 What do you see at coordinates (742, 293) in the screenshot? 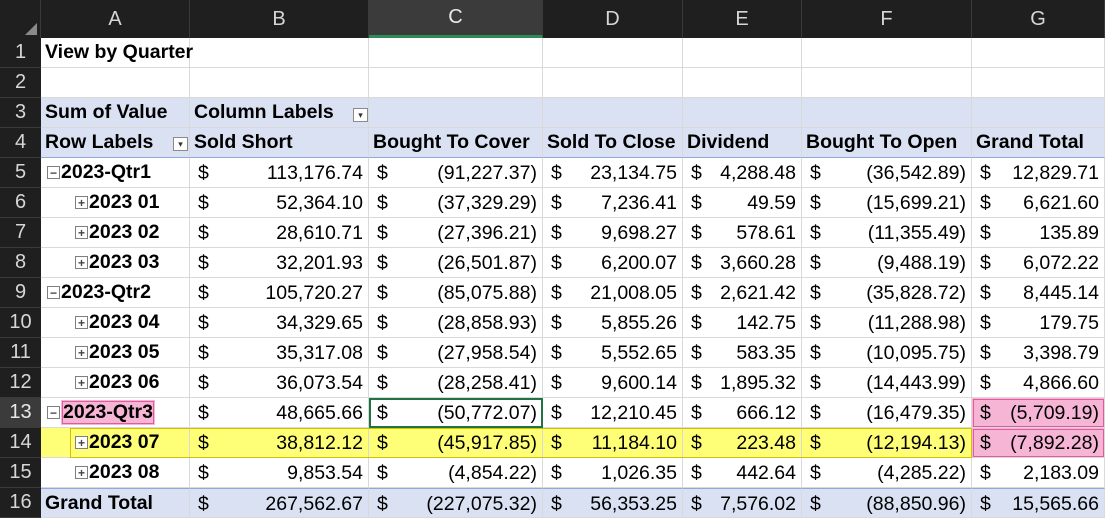
I see `value-cell: $2,621.42` at bounding box center [742, 293].